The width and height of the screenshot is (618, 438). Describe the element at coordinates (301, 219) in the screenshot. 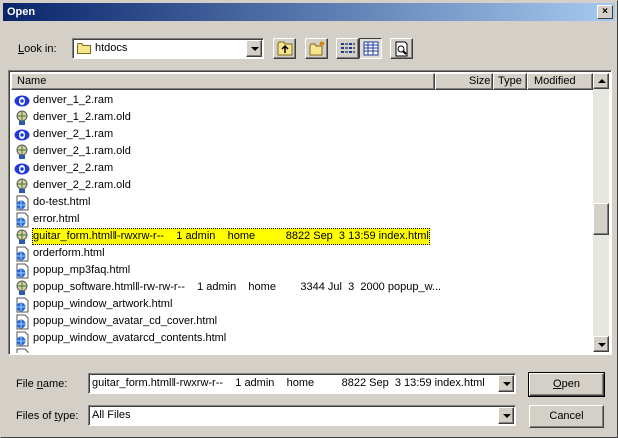

I see `list-item: error.html` at that location.